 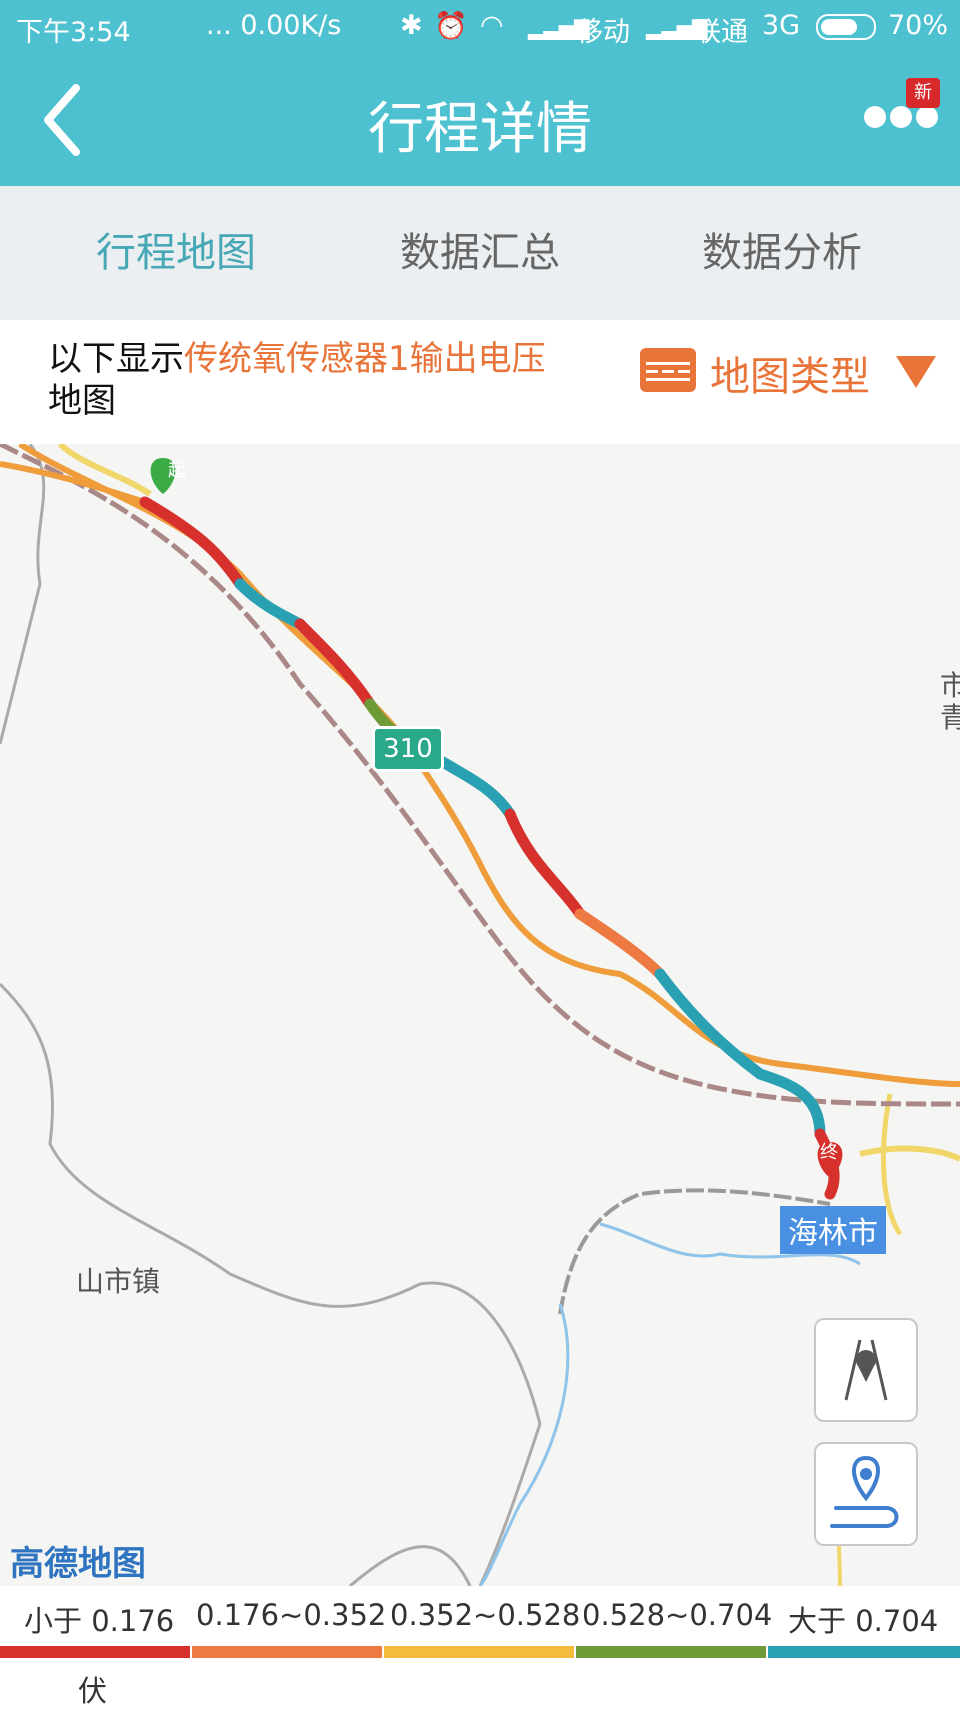 I want to click on town-label: 山市镇, so click(x=118, y=1281).